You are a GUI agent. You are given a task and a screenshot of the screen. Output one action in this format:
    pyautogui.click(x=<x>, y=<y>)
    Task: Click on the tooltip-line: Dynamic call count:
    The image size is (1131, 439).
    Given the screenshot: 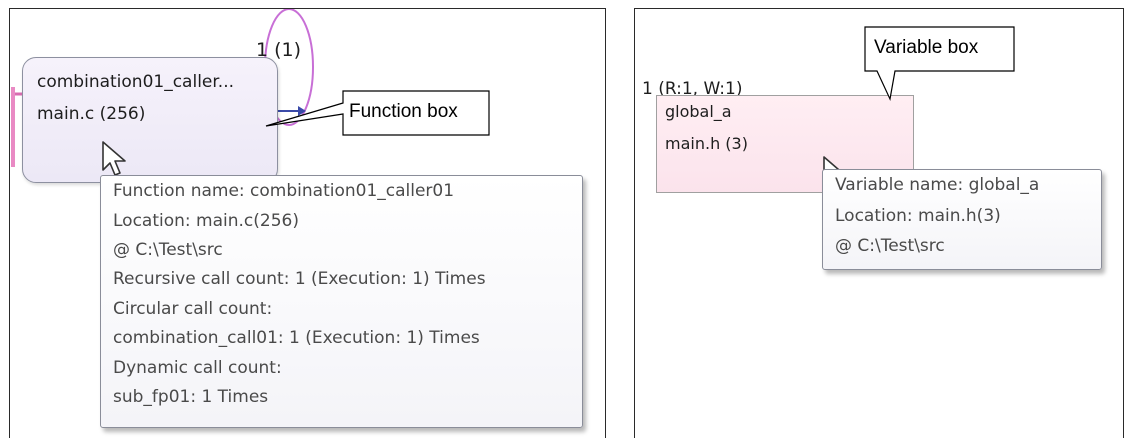 What is the action you would take?
    pyautogui.click(x=197, y=368)
    